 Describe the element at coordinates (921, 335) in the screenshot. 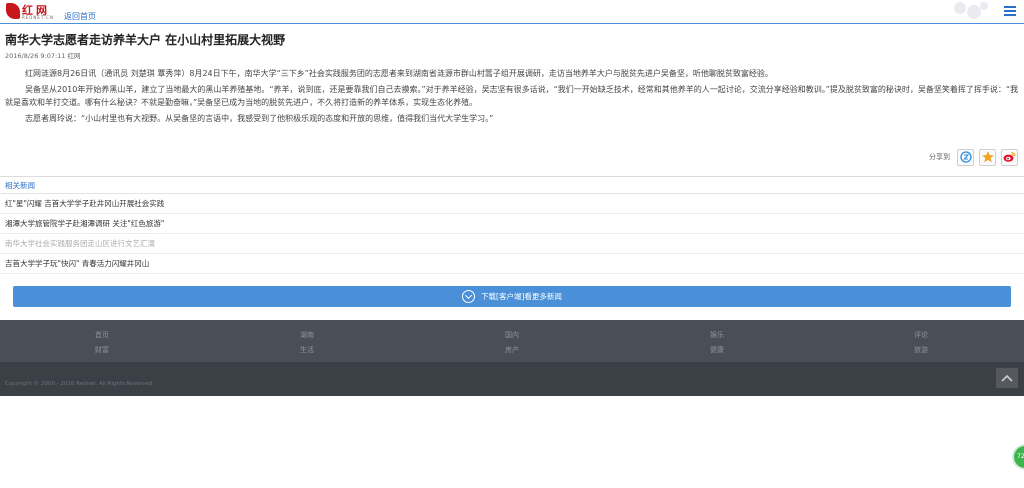

I see `footer-link: 评论` at that location.